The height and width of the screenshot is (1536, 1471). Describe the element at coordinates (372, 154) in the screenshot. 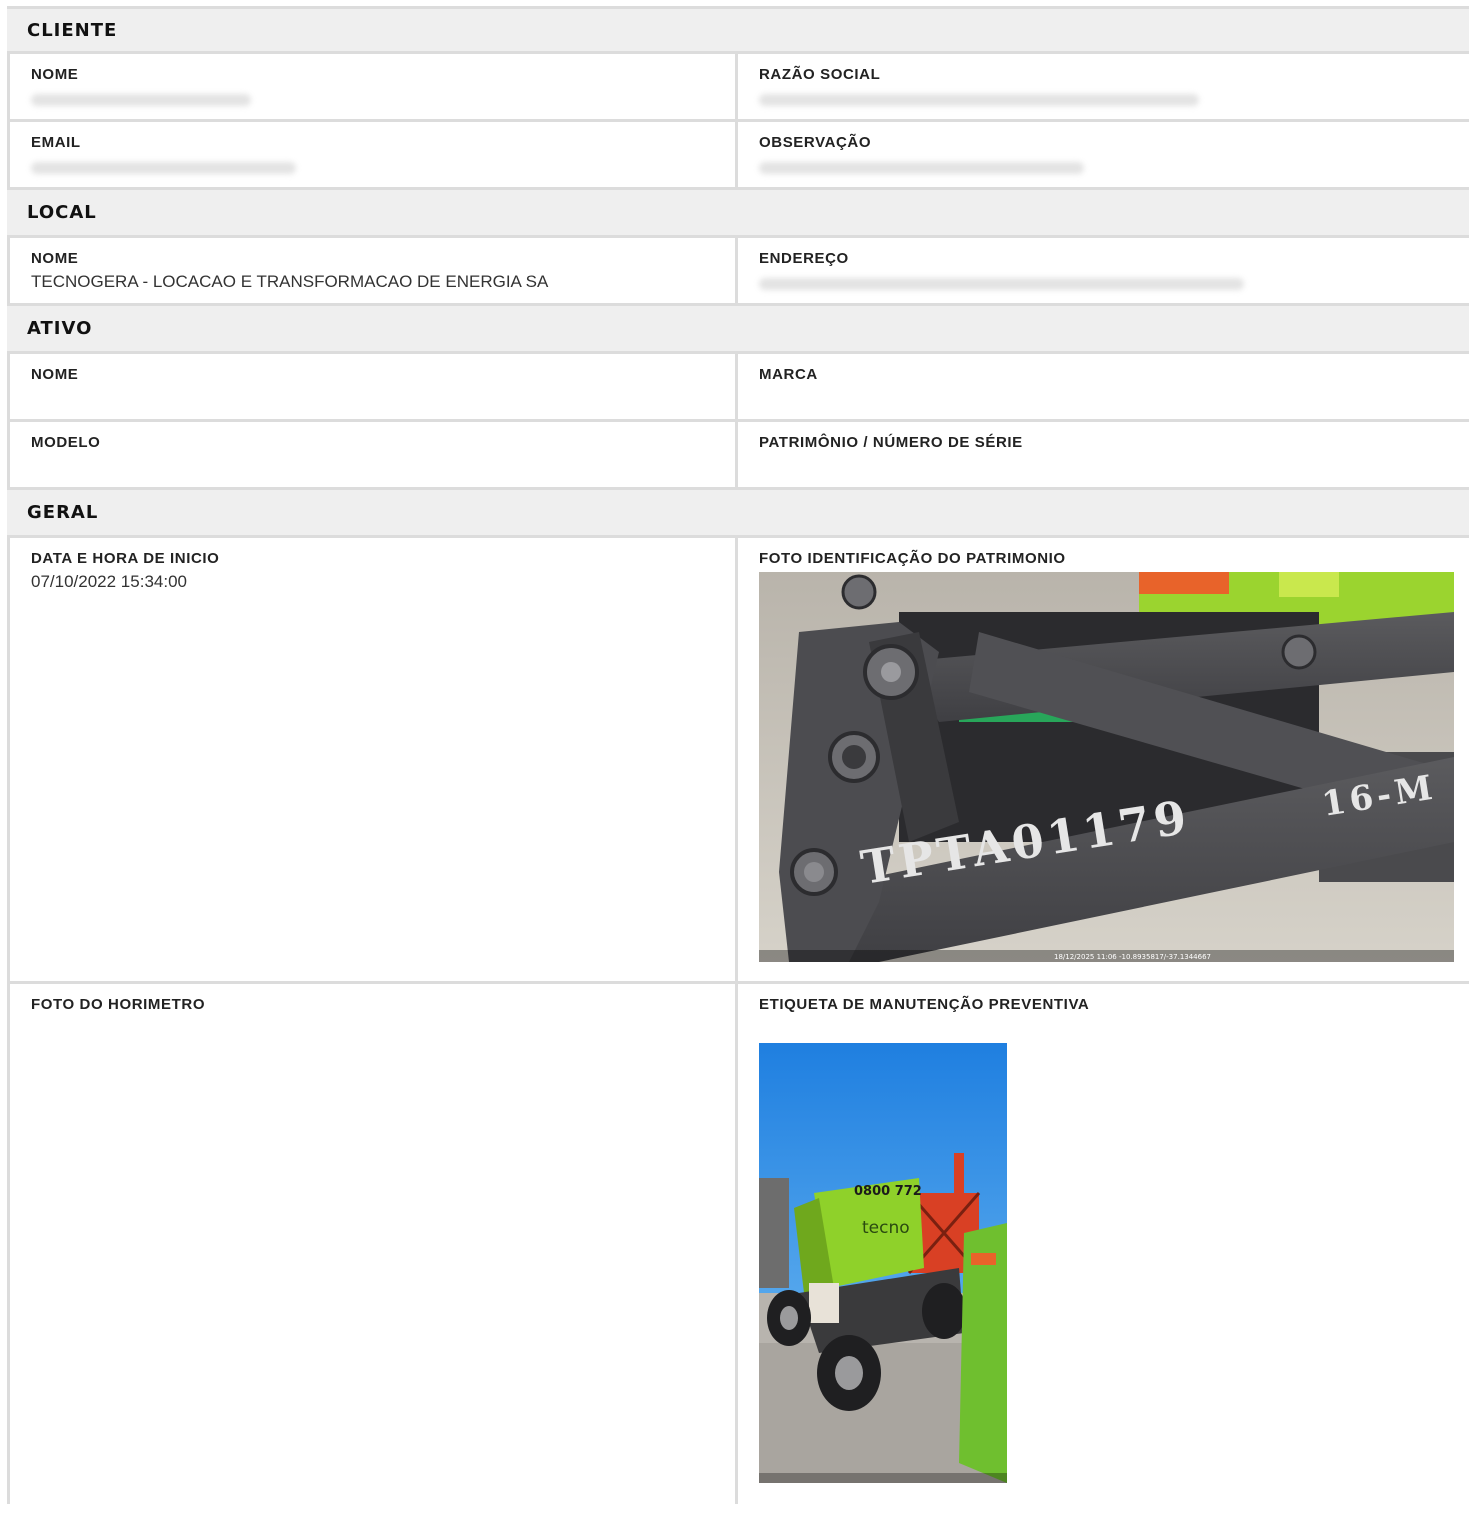

I see `cliente-email-cell: EMAIL` at that location.